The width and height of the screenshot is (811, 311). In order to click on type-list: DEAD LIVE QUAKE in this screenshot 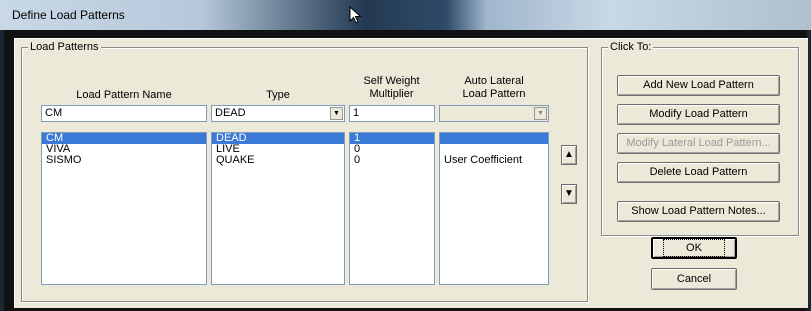, I will do `click(278, 208)`.